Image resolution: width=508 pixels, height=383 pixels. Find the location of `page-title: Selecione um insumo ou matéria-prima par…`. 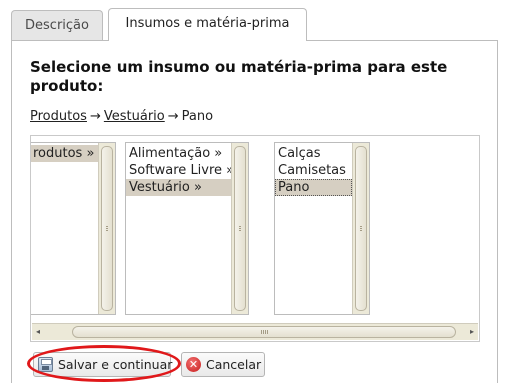

page-title: Selecione um insumo ou matéria-prima par… is located at coordinates (239, 76).